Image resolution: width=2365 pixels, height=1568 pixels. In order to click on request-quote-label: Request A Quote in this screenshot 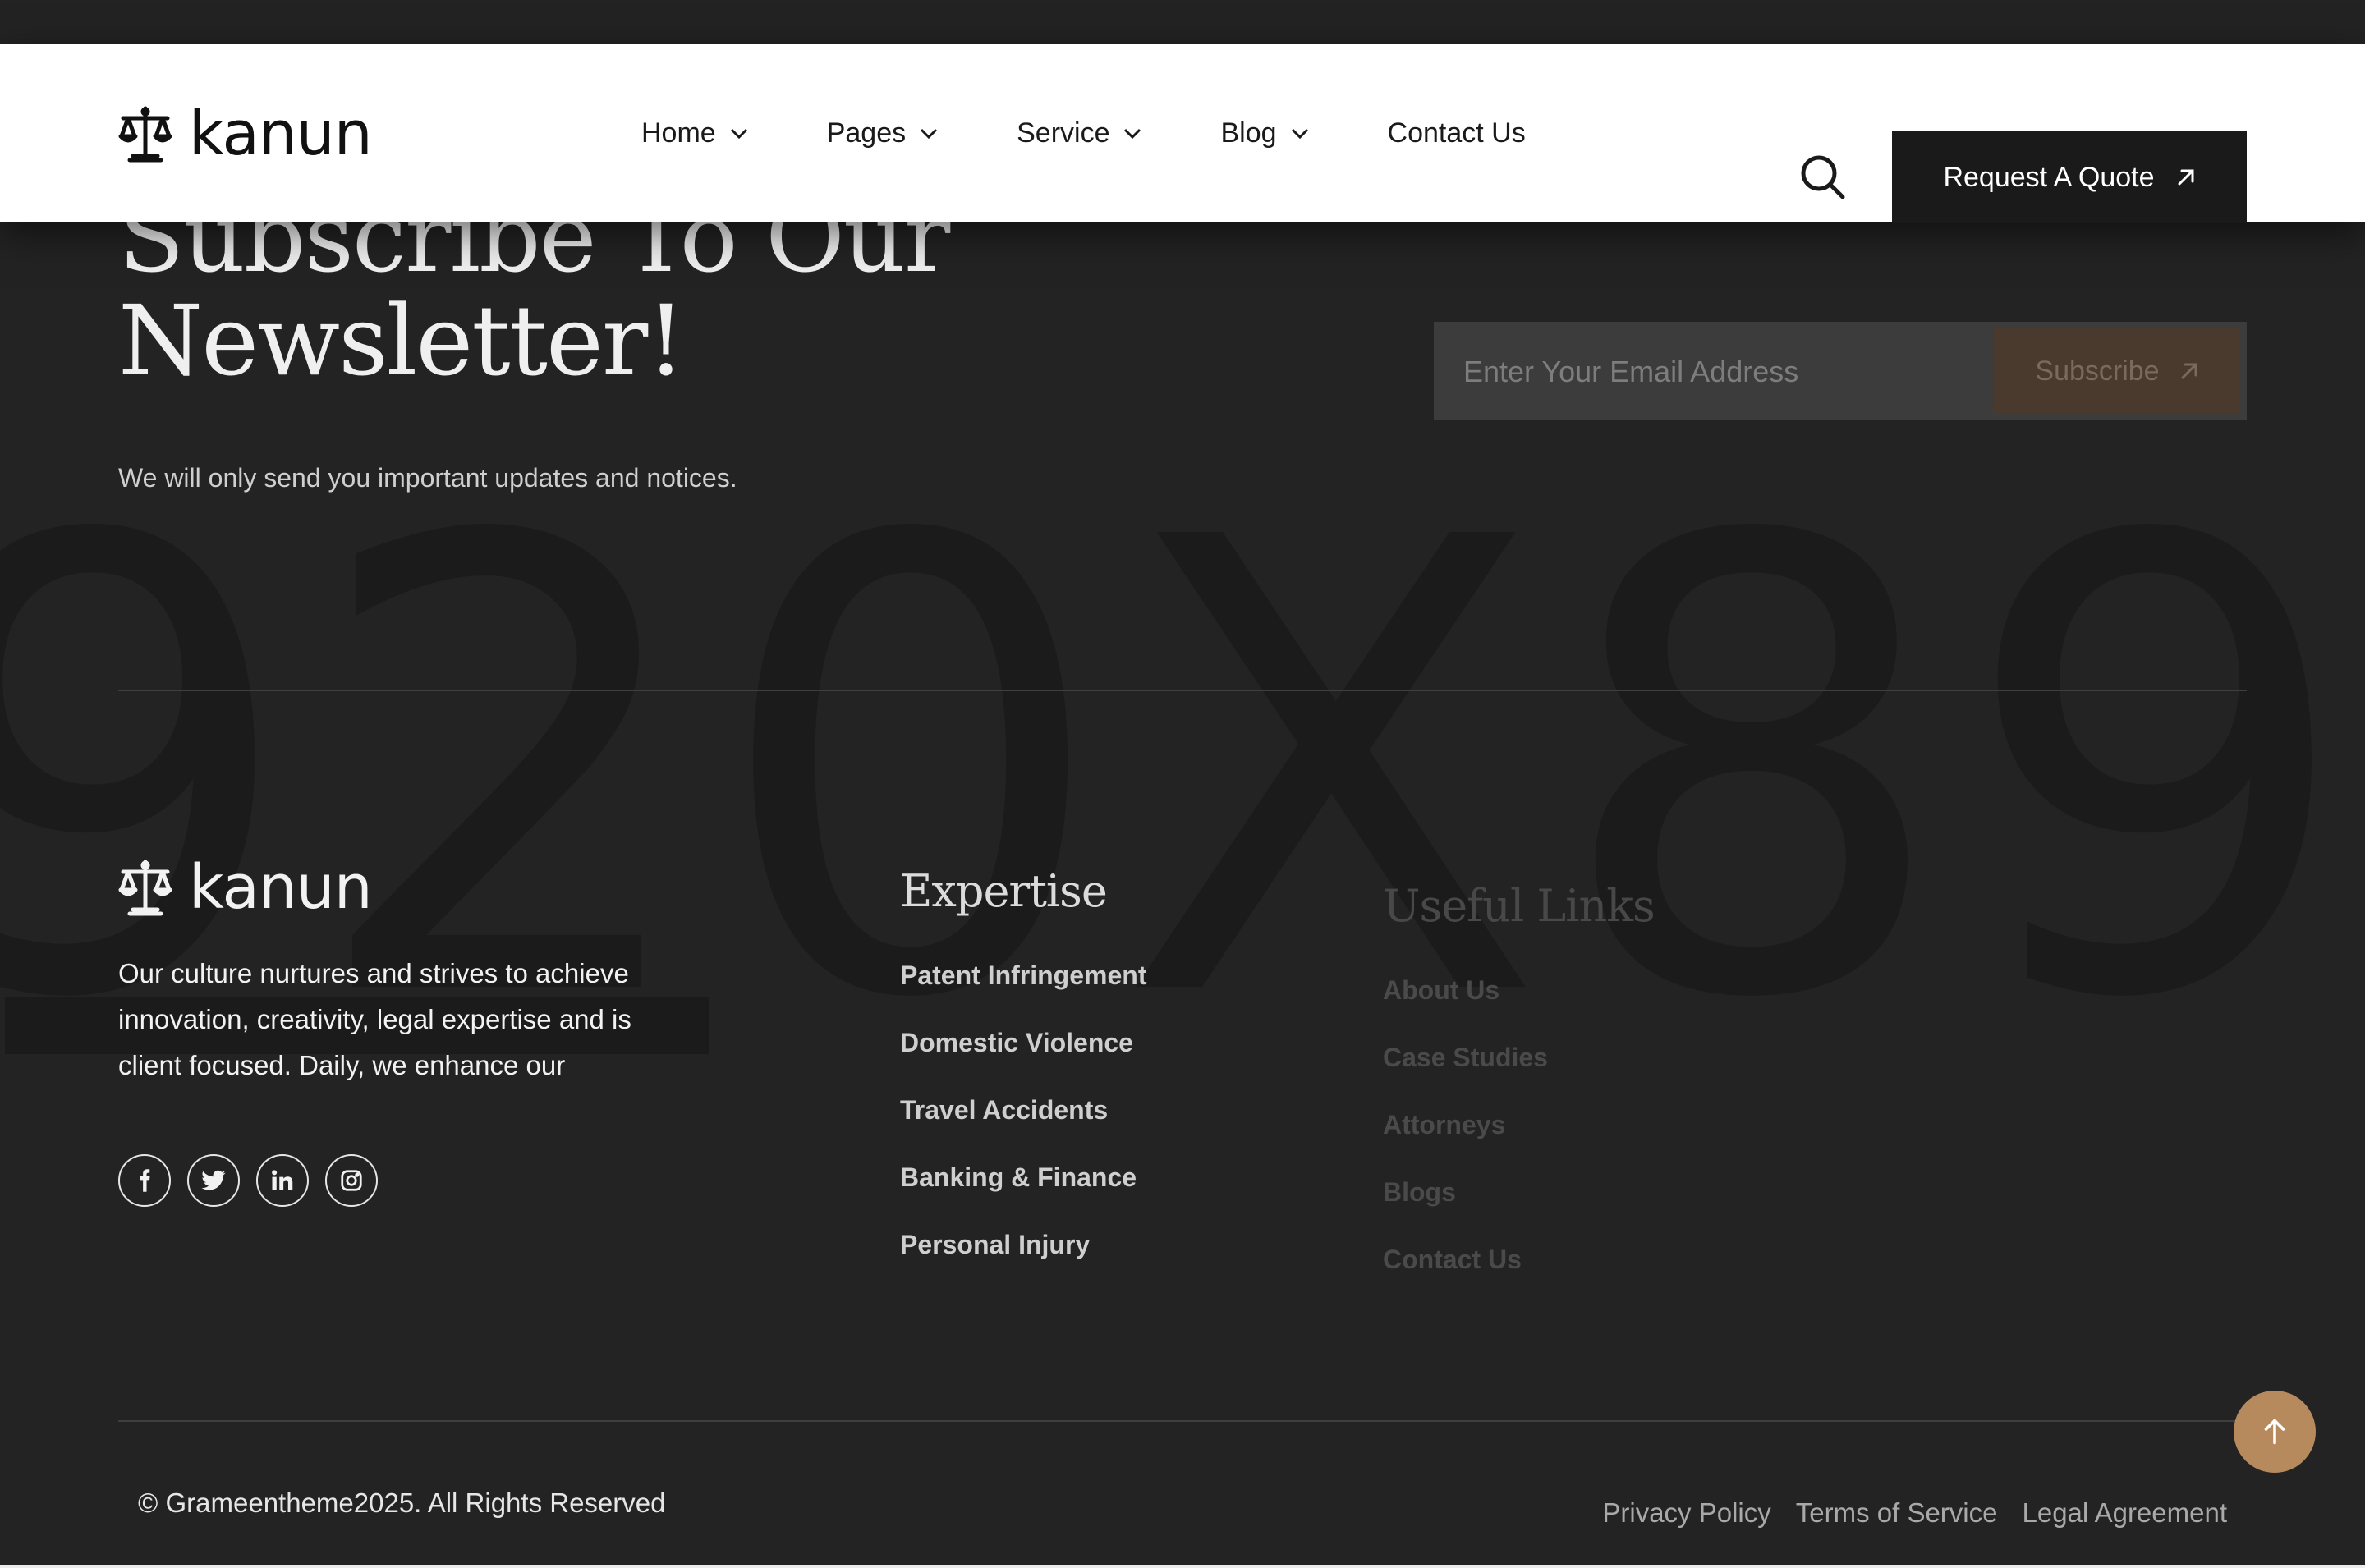, I will do `click(2049, 177)`.